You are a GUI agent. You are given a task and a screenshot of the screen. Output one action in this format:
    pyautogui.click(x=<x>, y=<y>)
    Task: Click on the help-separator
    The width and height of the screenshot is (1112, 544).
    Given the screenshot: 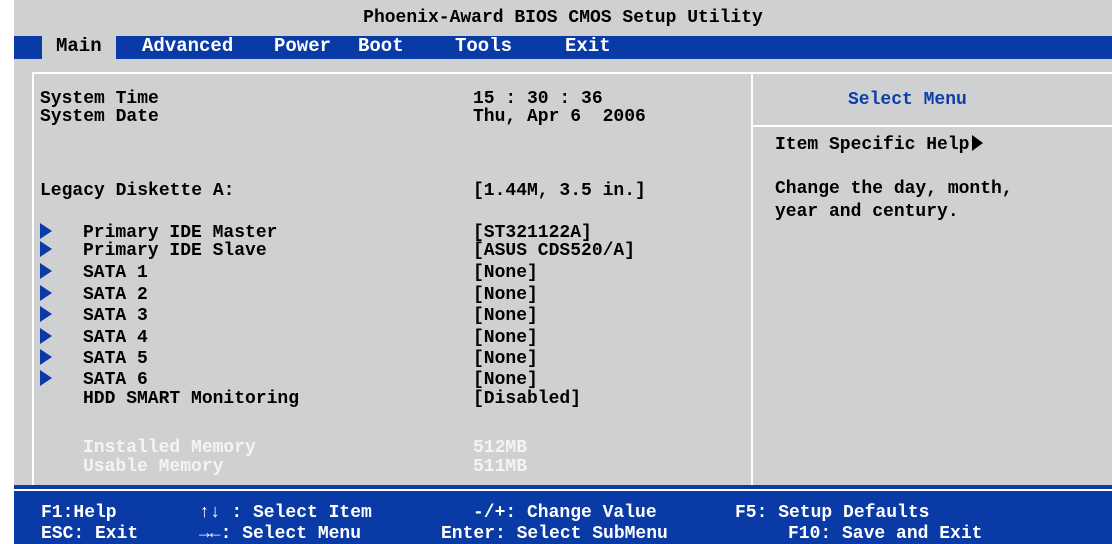 What is the action you would take?
    pyautogui.click(x=932, y=126)
    